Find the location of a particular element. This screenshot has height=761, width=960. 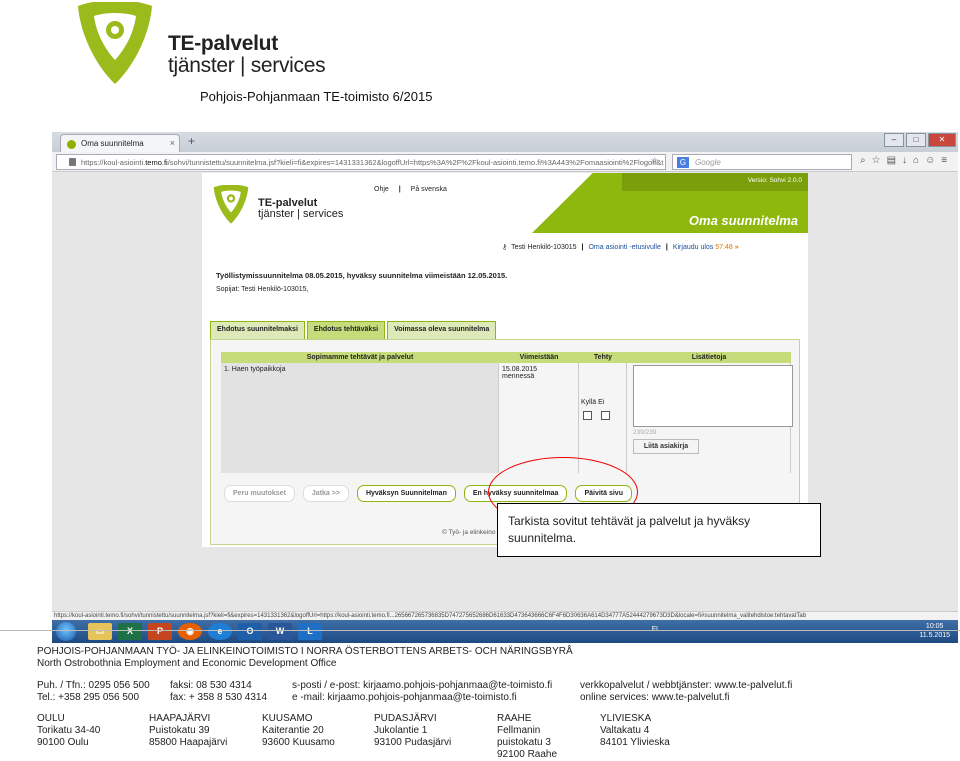

window-controls: – □ ✕ is located at coordinates (920, 140).